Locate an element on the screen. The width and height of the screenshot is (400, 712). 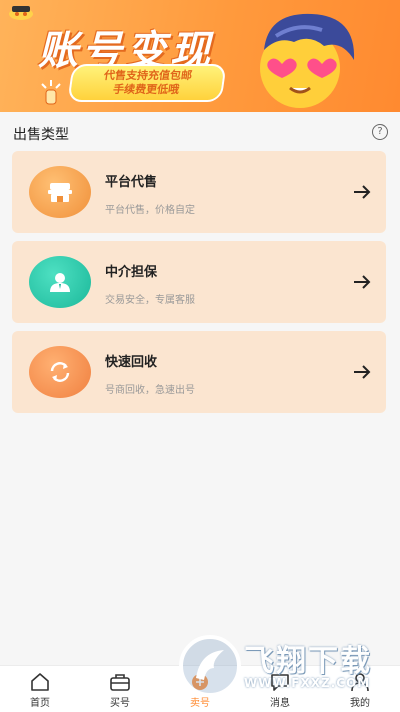
section-title: 出售类型 is located at coordinates (41, 135).